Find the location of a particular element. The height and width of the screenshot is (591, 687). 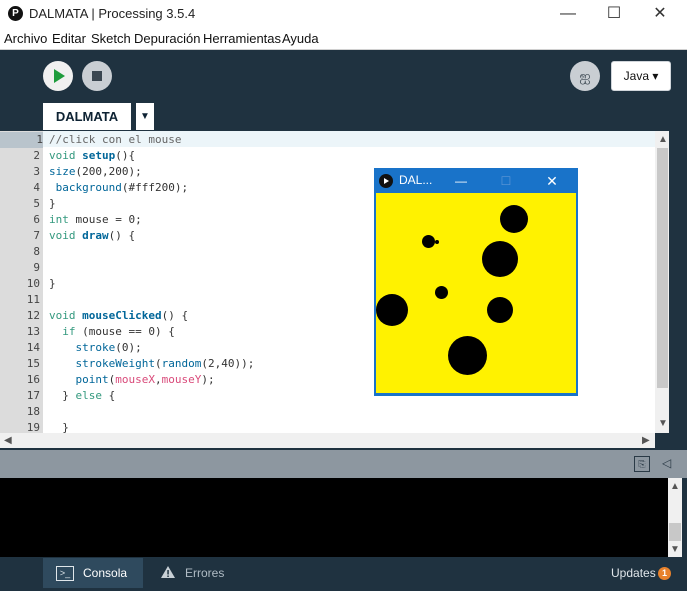

sketch-window: DAL... — ☐ ✕ is located at coordinates (476, 282).